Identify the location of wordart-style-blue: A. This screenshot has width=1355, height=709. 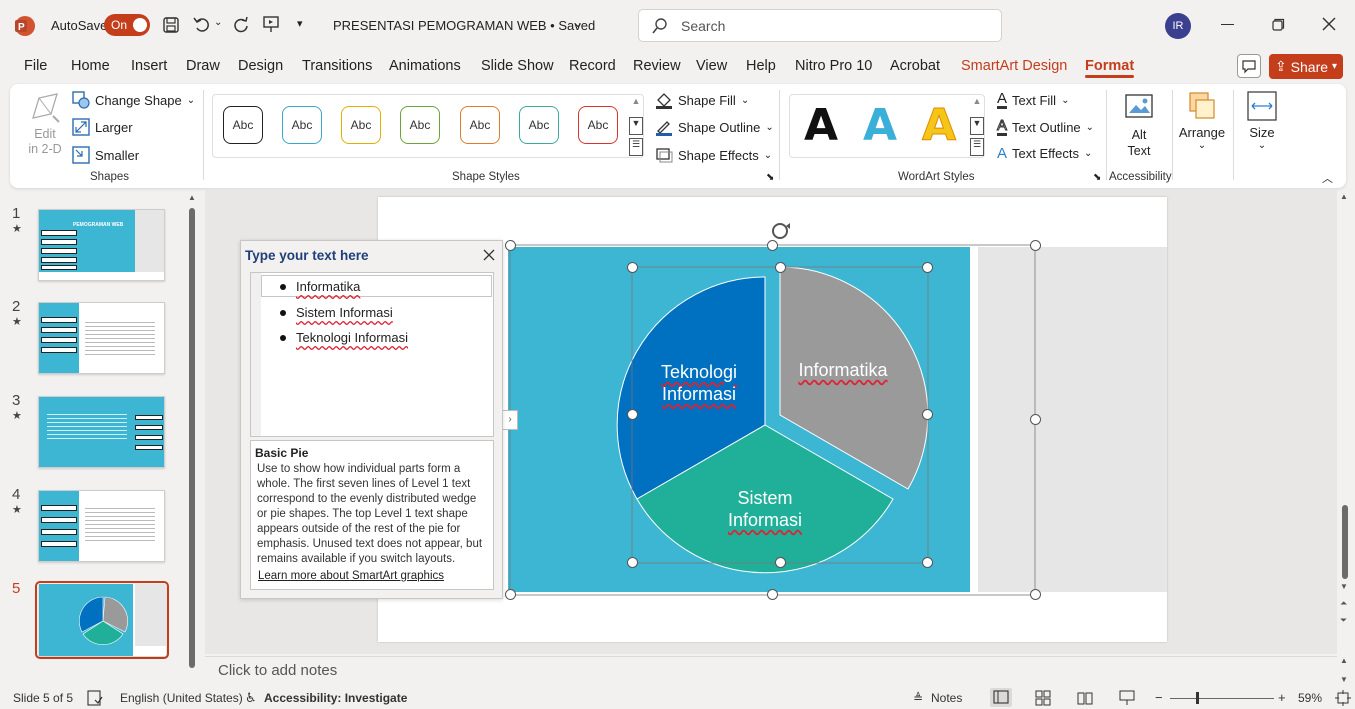
(880, 125).